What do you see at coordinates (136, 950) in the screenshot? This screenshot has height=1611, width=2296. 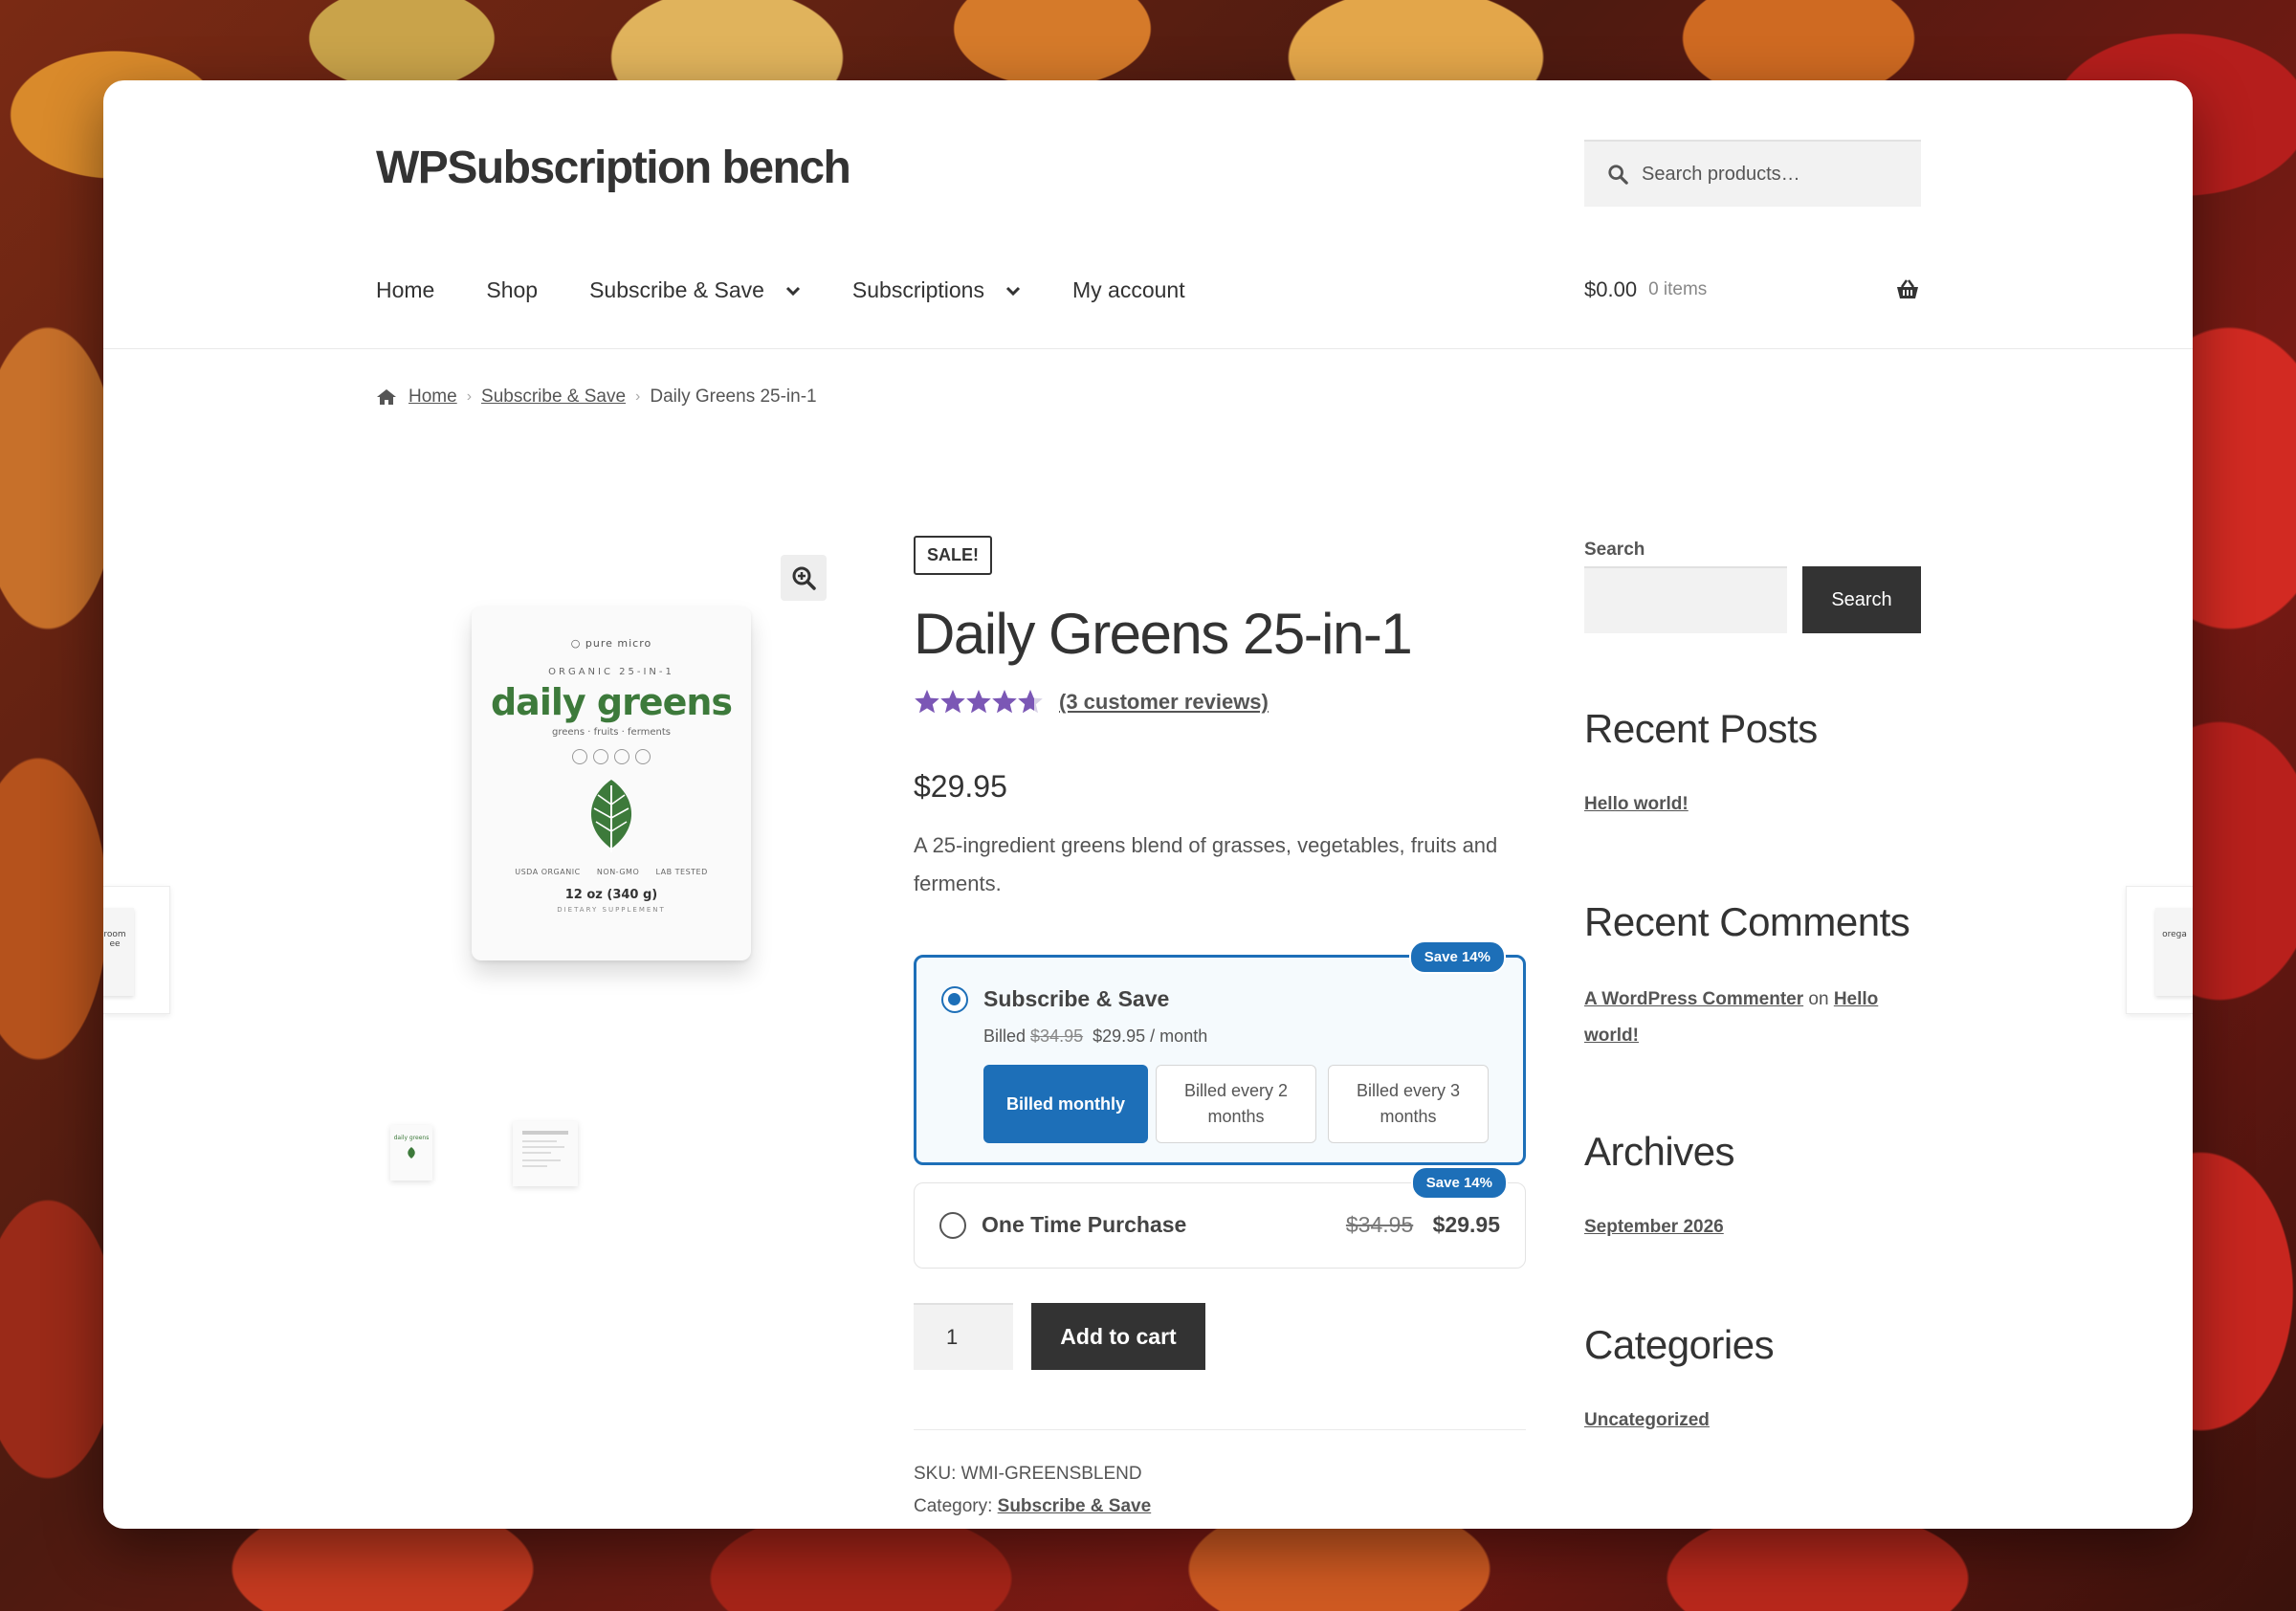 I see `prev-product-card: room ee` at bounding box center [136, 950].